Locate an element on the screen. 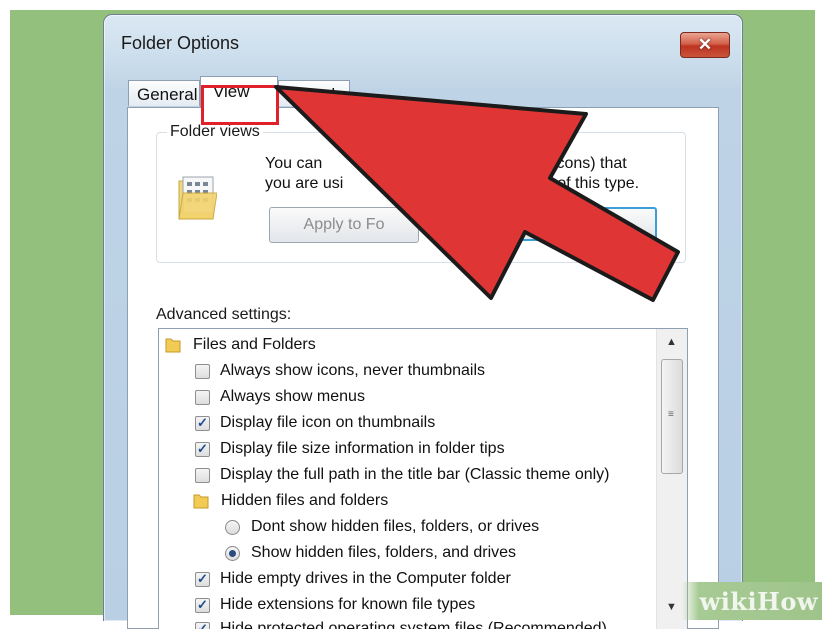 The height and width of the screenshot is (629, 822). wikihow-watermark: wikiHow is located at coordinates (752, 601).